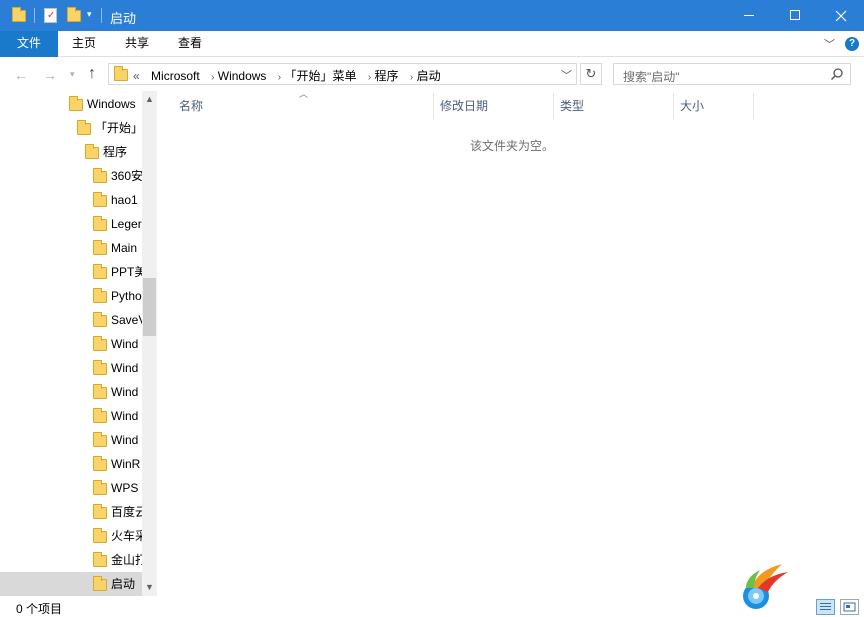 The height and width of the screenshot is (617, 864). I want to click on tree-item: 程序, so click(71, 152).